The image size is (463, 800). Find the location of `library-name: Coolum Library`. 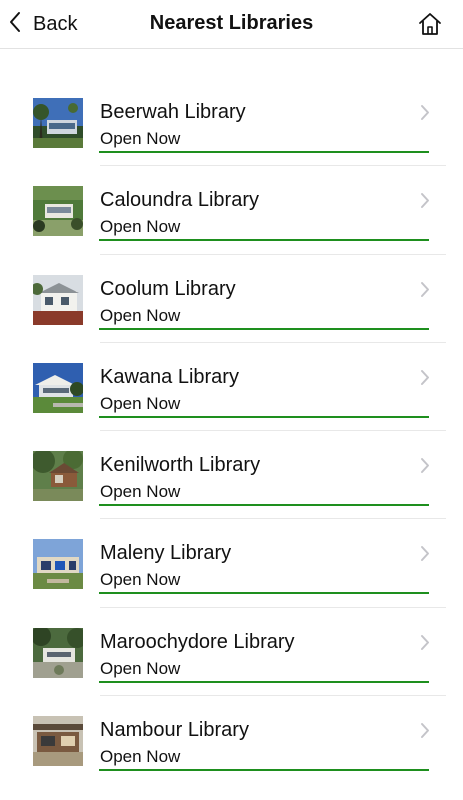

library-name: Coolum Library is located at coordinates (168, 288).